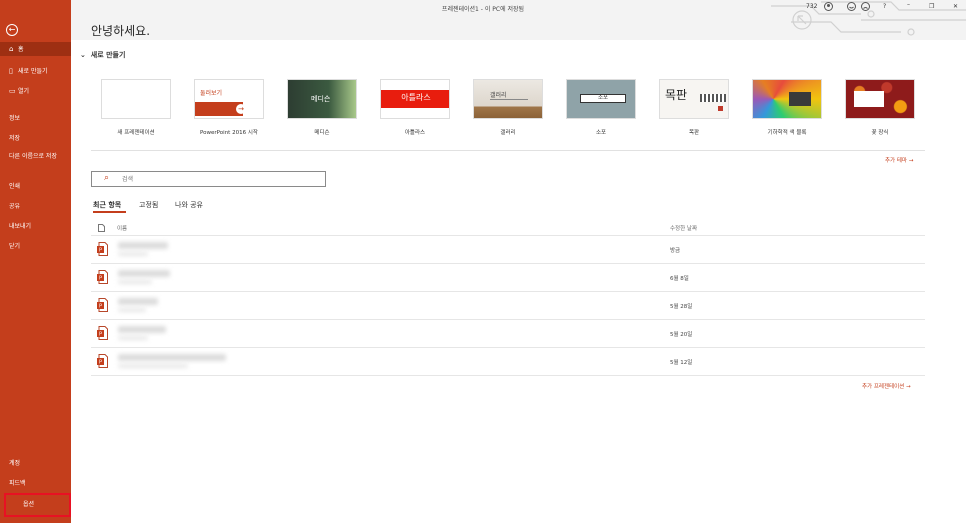 The width and height of the screenshot is (966, 523). Describe the element at coordinates (109, 212) in the screenshot. I see `active-tab-indicator` at that location.